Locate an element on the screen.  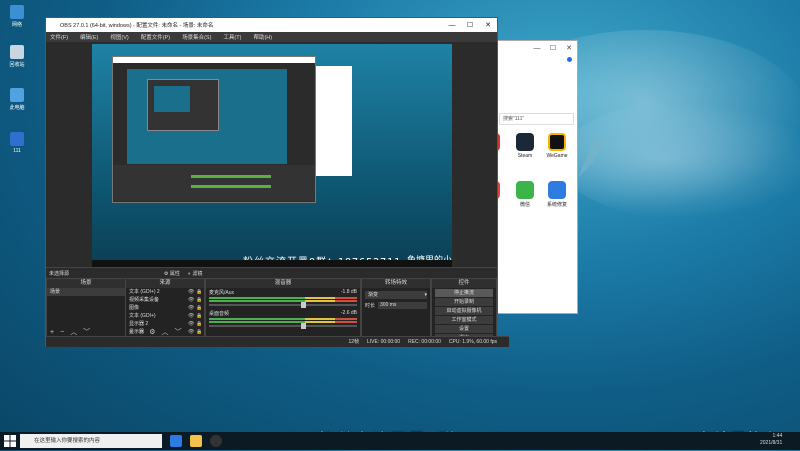
source-item: 文本 (GDI+) 2 👁 🔒 is located at coordinates (165, 292).